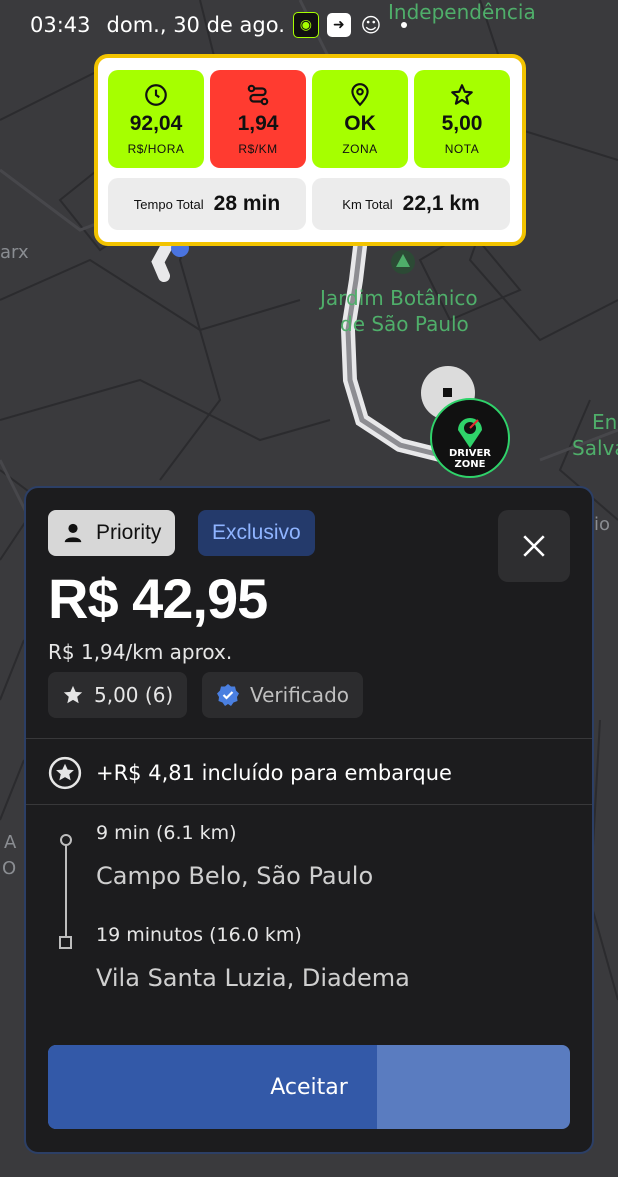 The height and width of the screenshot is (1177, 618). I want to click on exclusivo-label: Exclusivo, so click(256, 532).